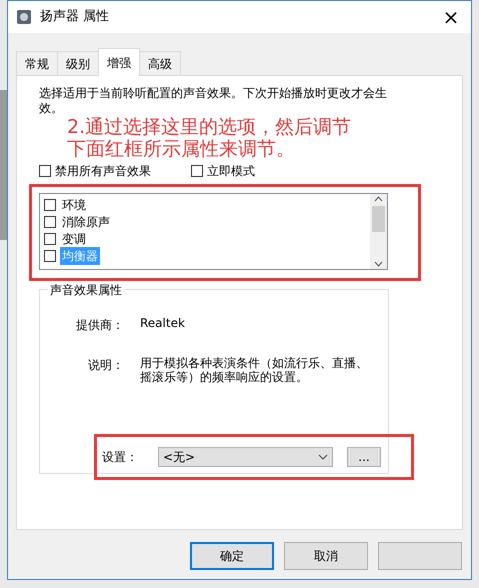 The image size is (479, 588). What do you see at coordinates (254, 370) in the screenshot?
I see `property-value: 用于模拟各种表演条件（如流行乐、直播、摇滚乐等）的频率响应的设置。` at bounding box center [254, 370].